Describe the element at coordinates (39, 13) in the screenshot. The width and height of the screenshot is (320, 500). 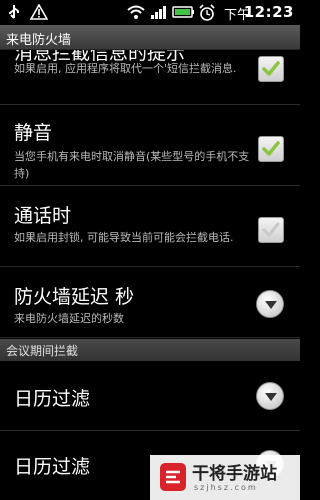
I see `warning-icon` at that location.